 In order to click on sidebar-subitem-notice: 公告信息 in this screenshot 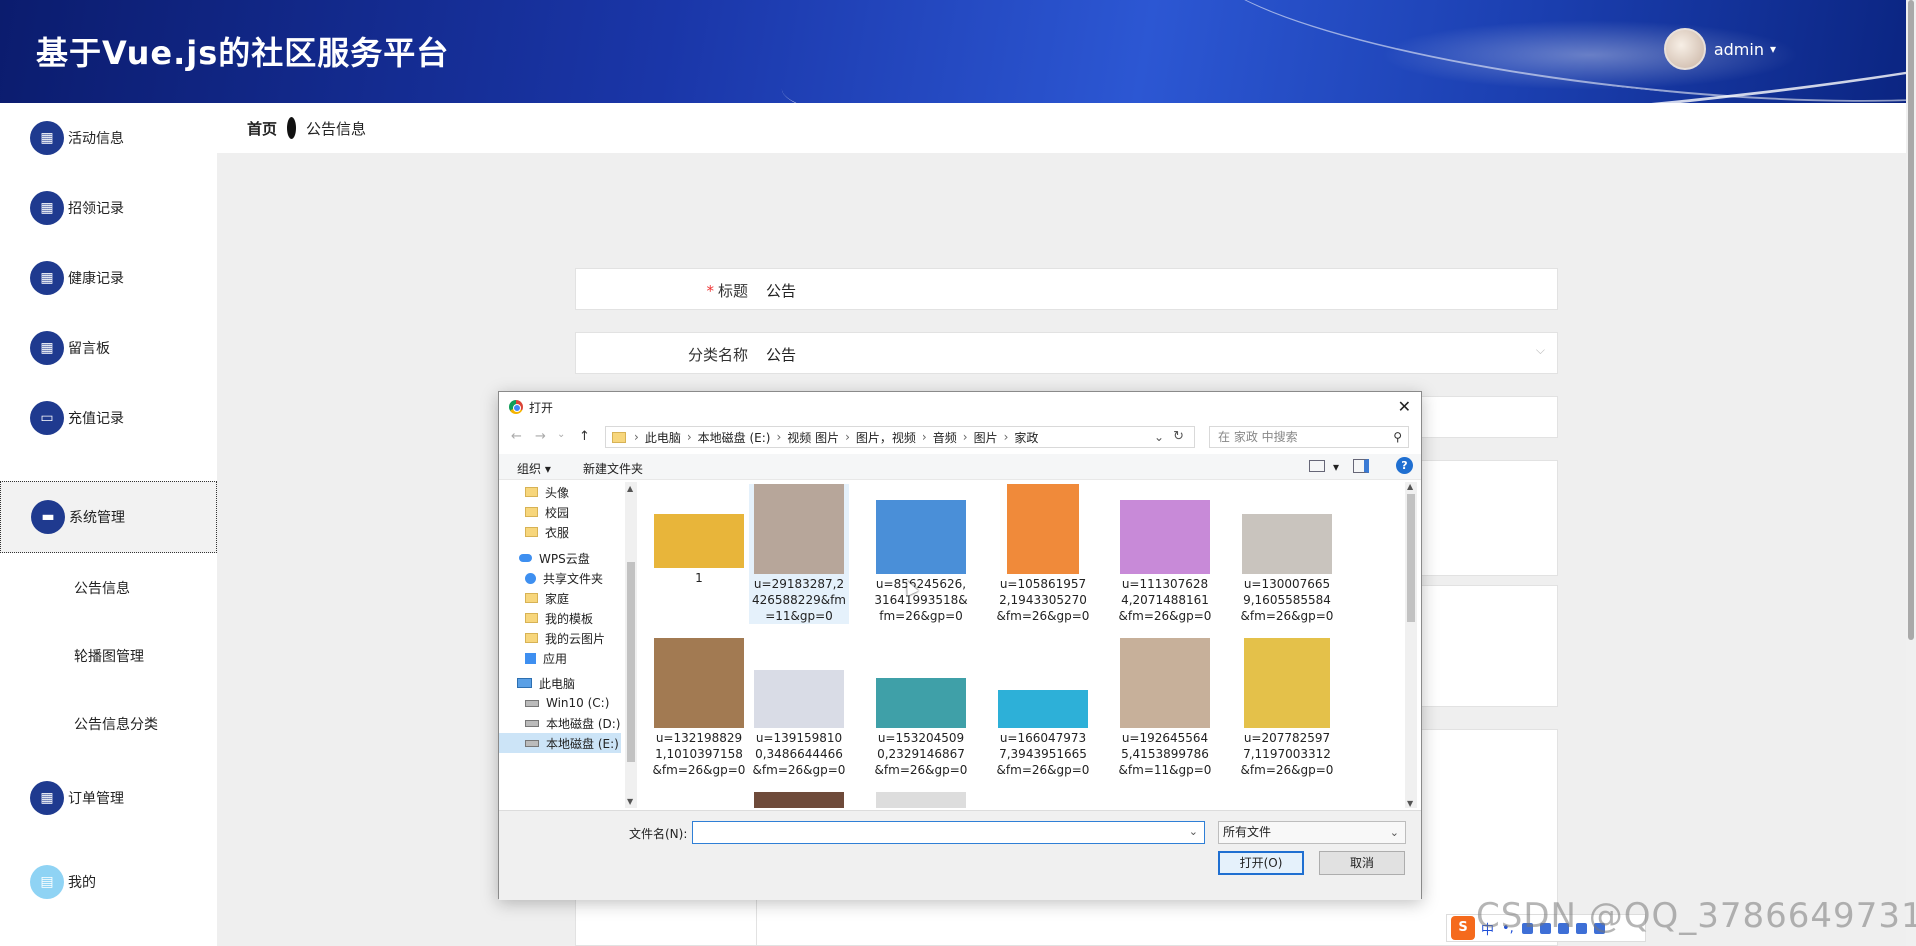, I will do `click(102, 588)`.